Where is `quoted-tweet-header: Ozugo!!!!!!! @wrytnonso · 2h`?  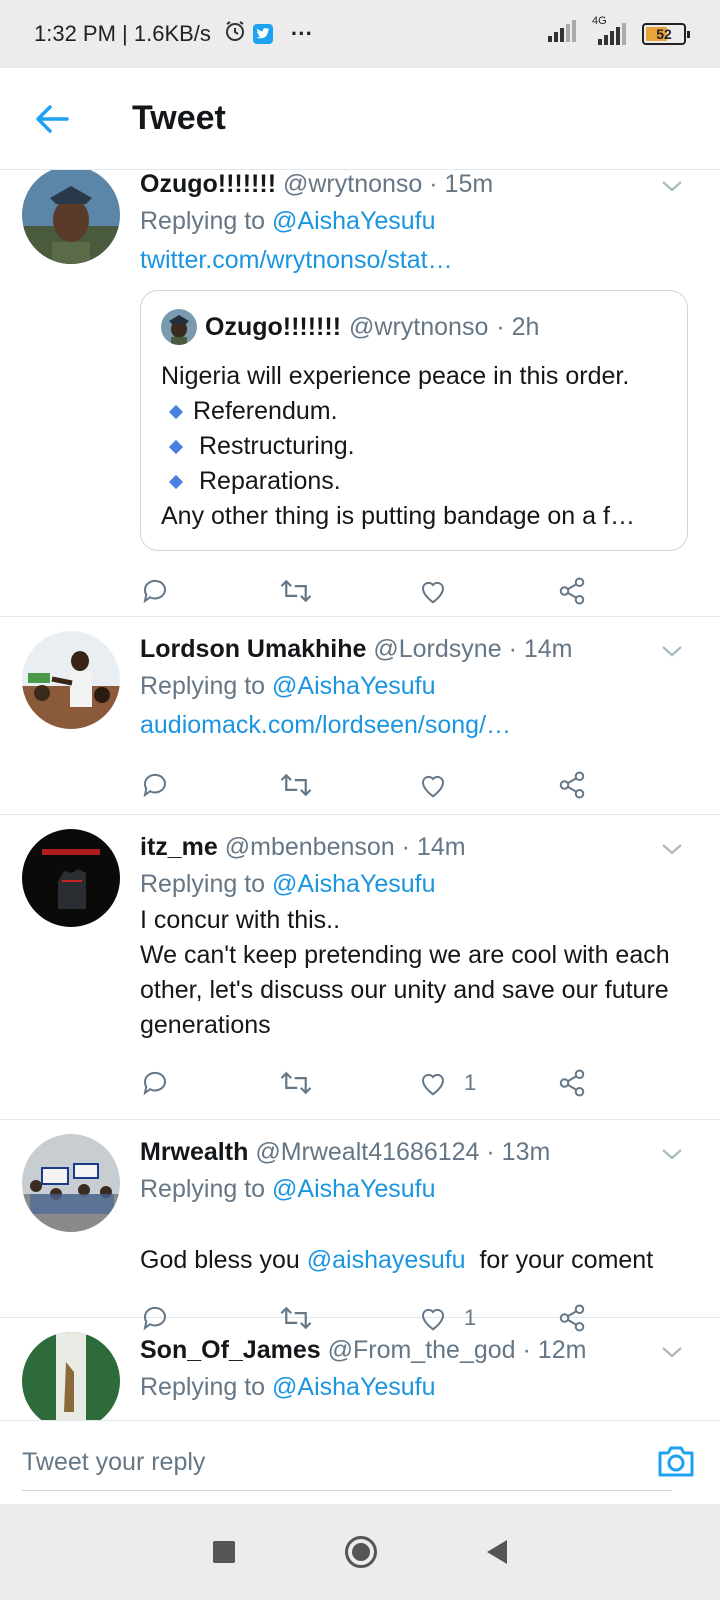
quoted-tweet-header: Ozugo!!!!!!! @wrytnonso · 2h is located at coordinates (414, 327).